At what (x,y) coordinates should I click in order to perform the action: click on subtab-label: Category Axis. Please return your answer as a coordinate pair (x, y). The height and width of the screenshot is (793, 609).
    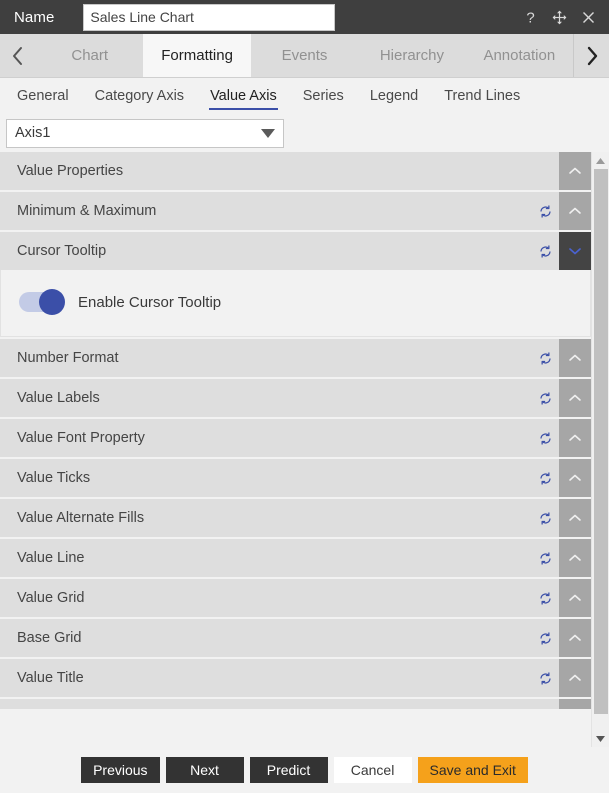
    Looking at the image, I should click on (139, 96).